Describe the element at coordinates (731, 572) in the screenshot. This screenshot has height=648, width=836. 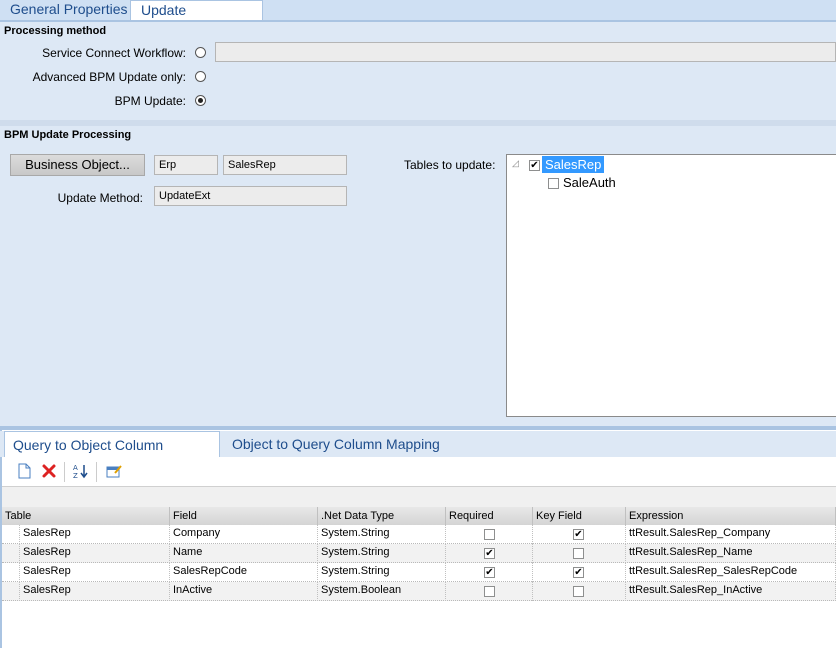
I see `cell-expression: ttResult.SalesRep_SalesRepCode` at that location.